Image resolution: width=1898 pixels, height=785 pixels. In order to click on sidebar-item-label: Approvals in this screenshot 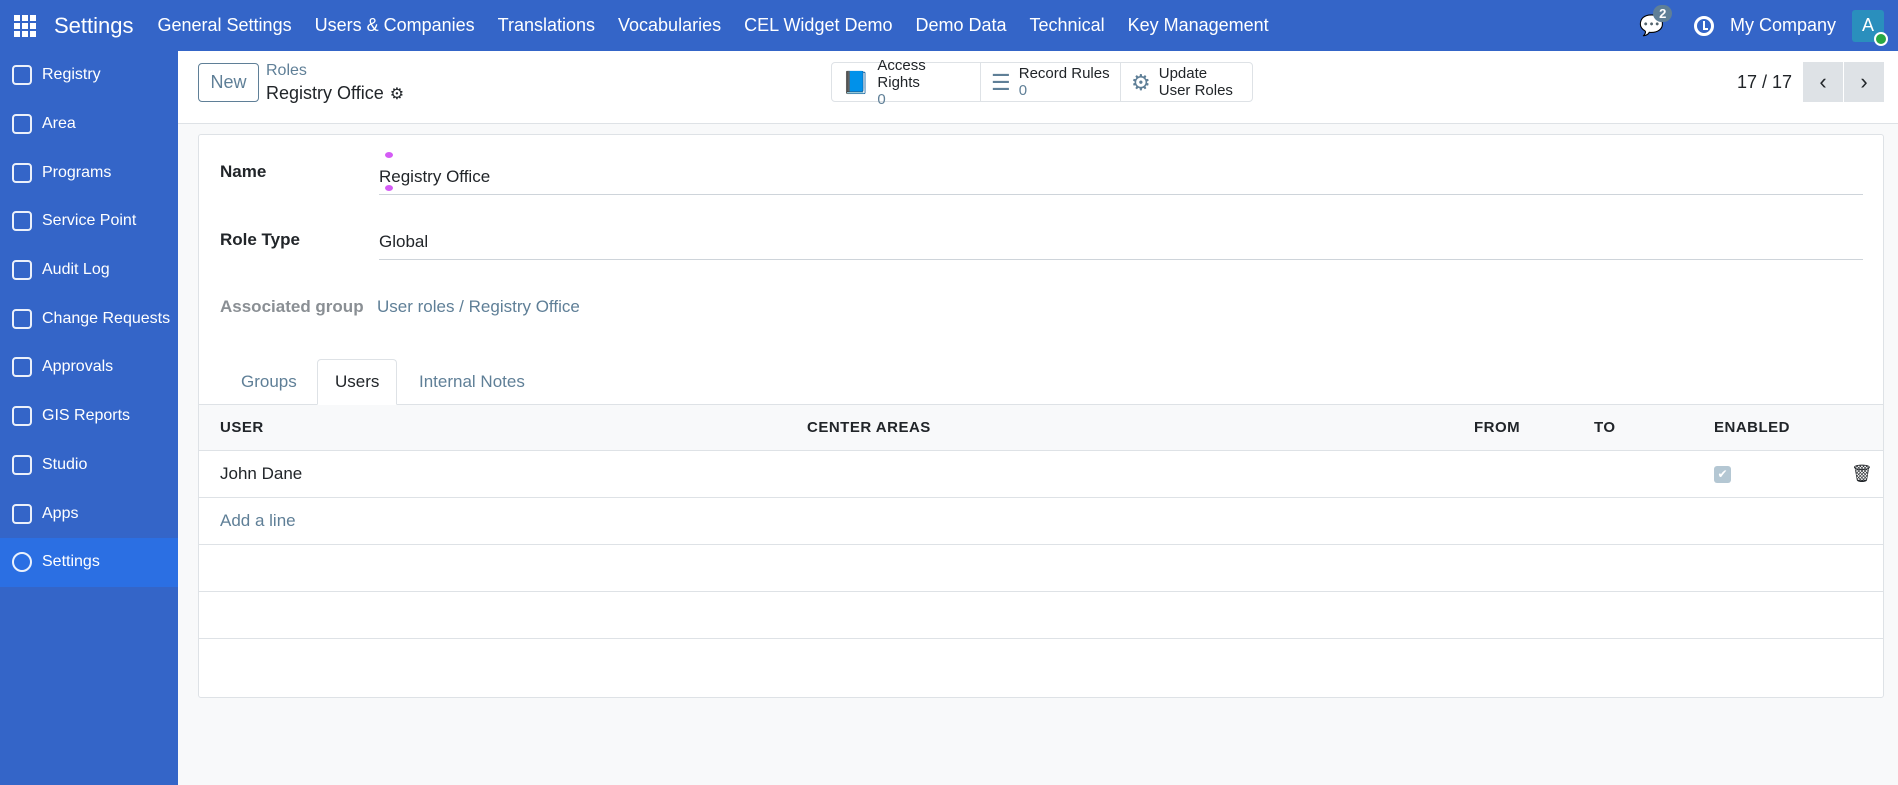, I will do `click(78, 367)`.